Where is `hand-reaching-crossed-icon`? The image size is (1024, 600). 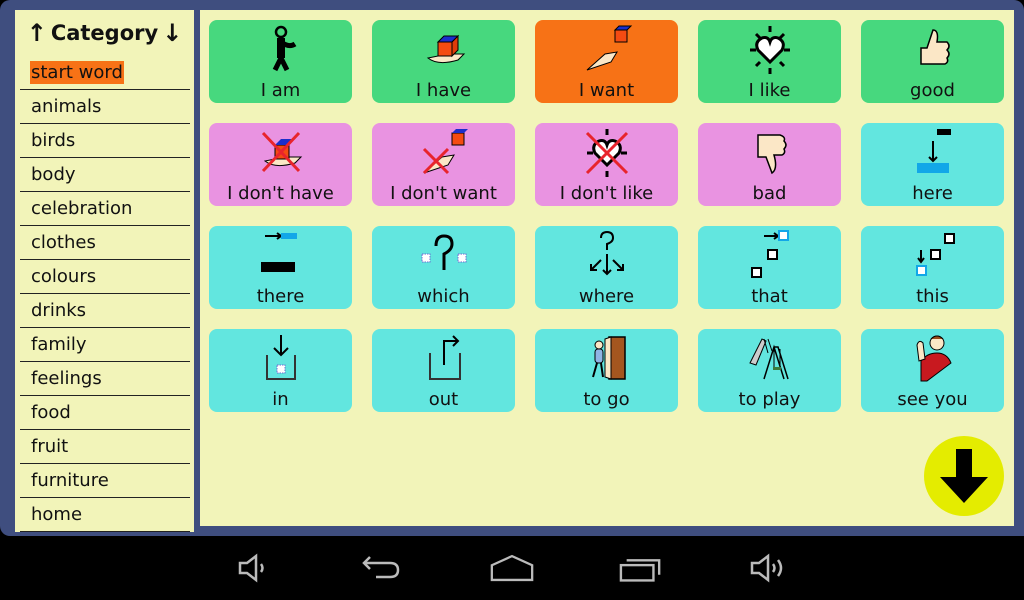 hand-reaching-crossed-icon is located at coordinates (443, 153).